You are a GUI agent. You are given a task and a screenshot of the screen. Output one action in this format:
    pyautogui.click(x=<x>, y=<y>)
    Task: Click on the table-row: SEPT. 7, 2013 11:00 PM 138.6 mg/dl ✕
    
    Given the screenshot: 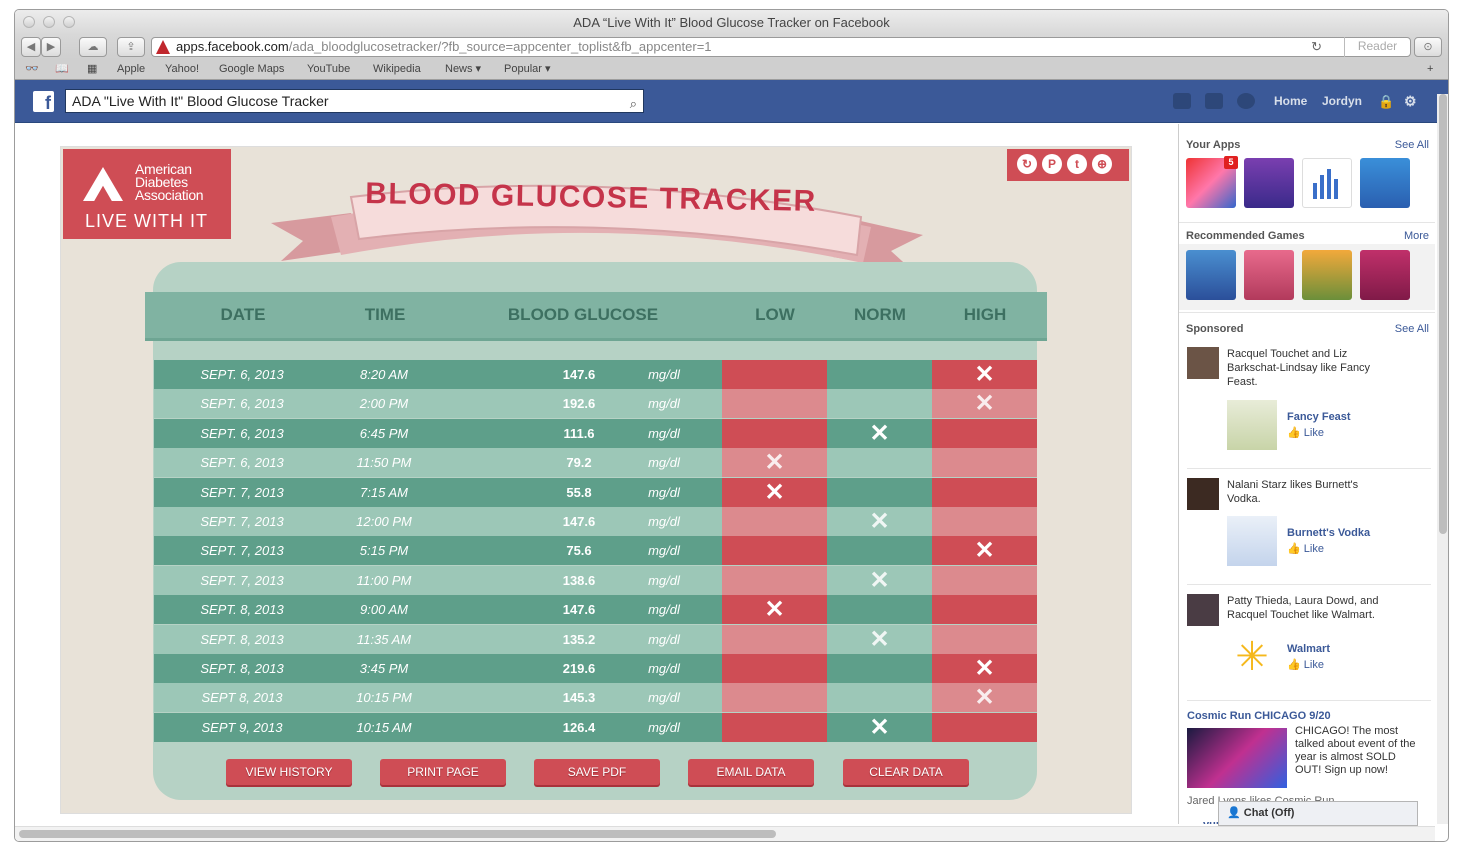 What is the action you would take?
    pyautogui.click(x=595, y=580)
    